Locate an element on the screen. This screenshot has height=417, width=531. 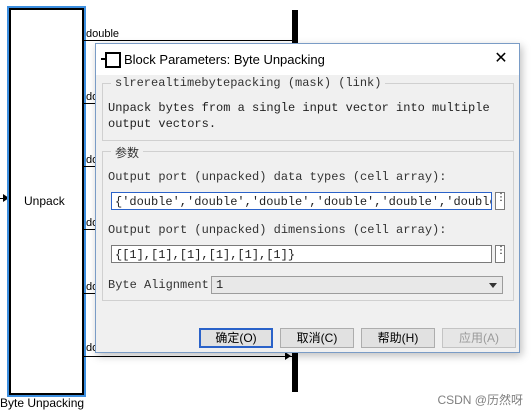
mask-title: slrerealtimebytepacking (mask) (link) is located at coordinates (248, 83).